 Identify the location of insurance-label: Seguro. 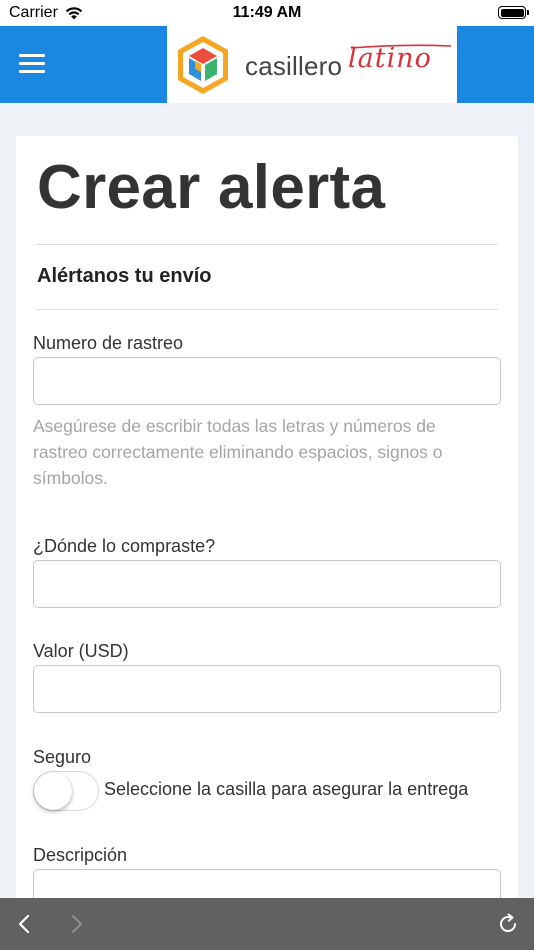
(62, 757).